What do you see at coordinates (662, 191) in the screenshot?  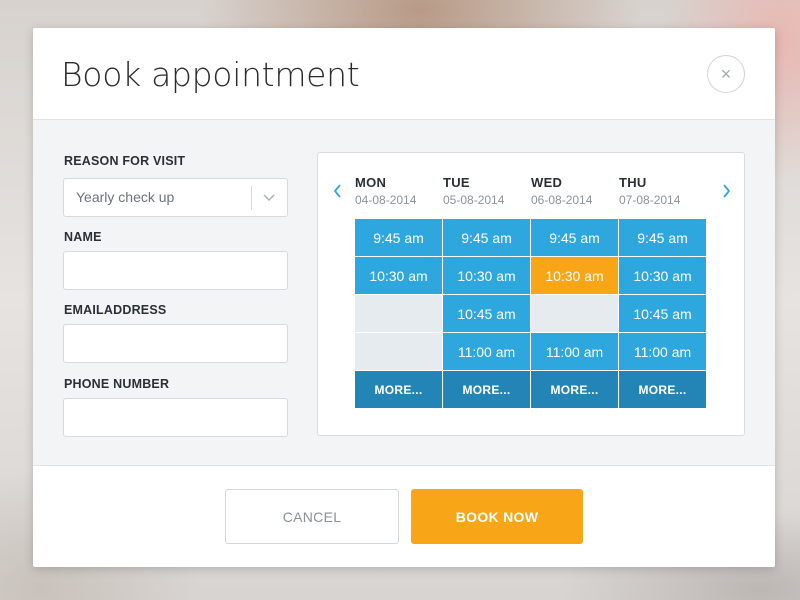 I see `day-header-thu: THU 07-08-2014` at bounding box center [662, 191].